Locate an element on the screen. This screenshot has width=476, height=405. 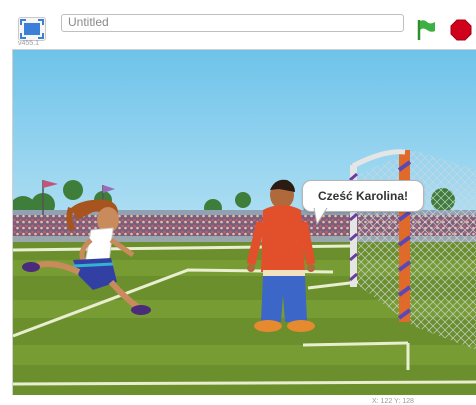
fullscreen-icon is located at coordinates (32, 29).